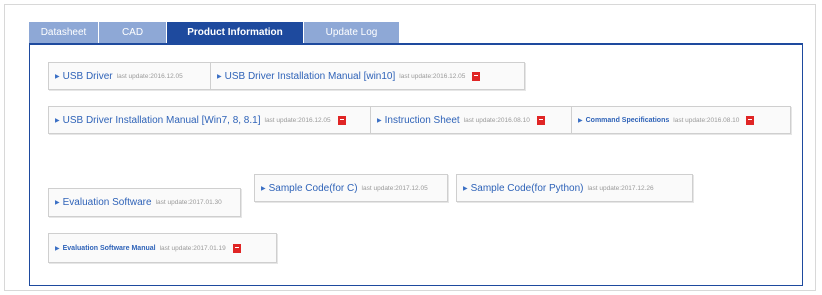 The height and width of the screenshot is (295, 822). I want to click on item-update: last update:2017.12.26, so click(620, 188).